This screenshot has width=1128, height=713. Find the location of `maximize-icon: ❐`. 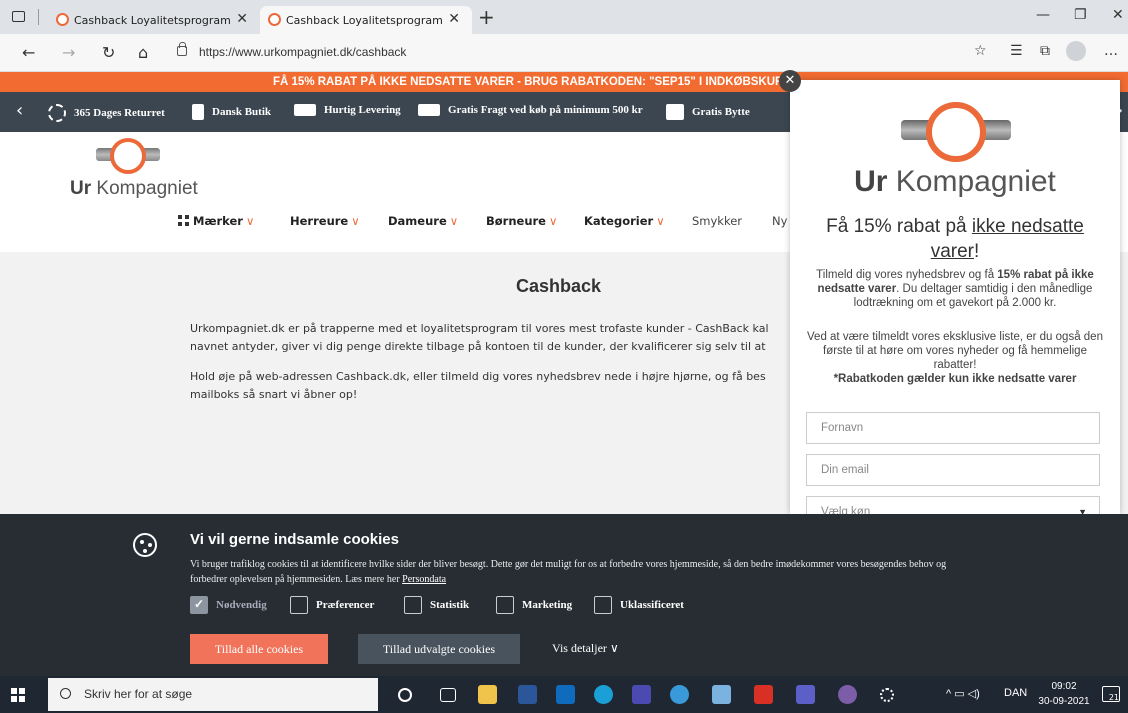

maximize-icon: ❐ is located at coordinates (1080, 15).